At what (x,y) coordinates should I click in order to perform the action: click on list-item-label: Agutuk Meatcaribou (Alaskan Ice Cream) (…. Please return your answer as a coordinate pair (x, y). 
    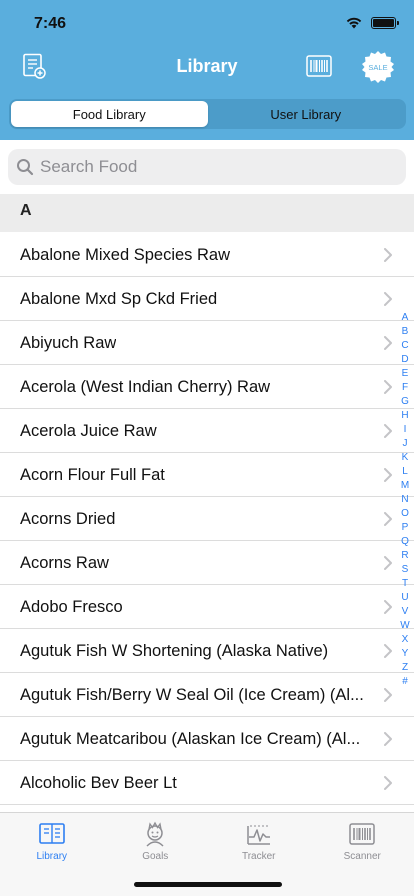
    Looking at the image, I should click on (190, 739).